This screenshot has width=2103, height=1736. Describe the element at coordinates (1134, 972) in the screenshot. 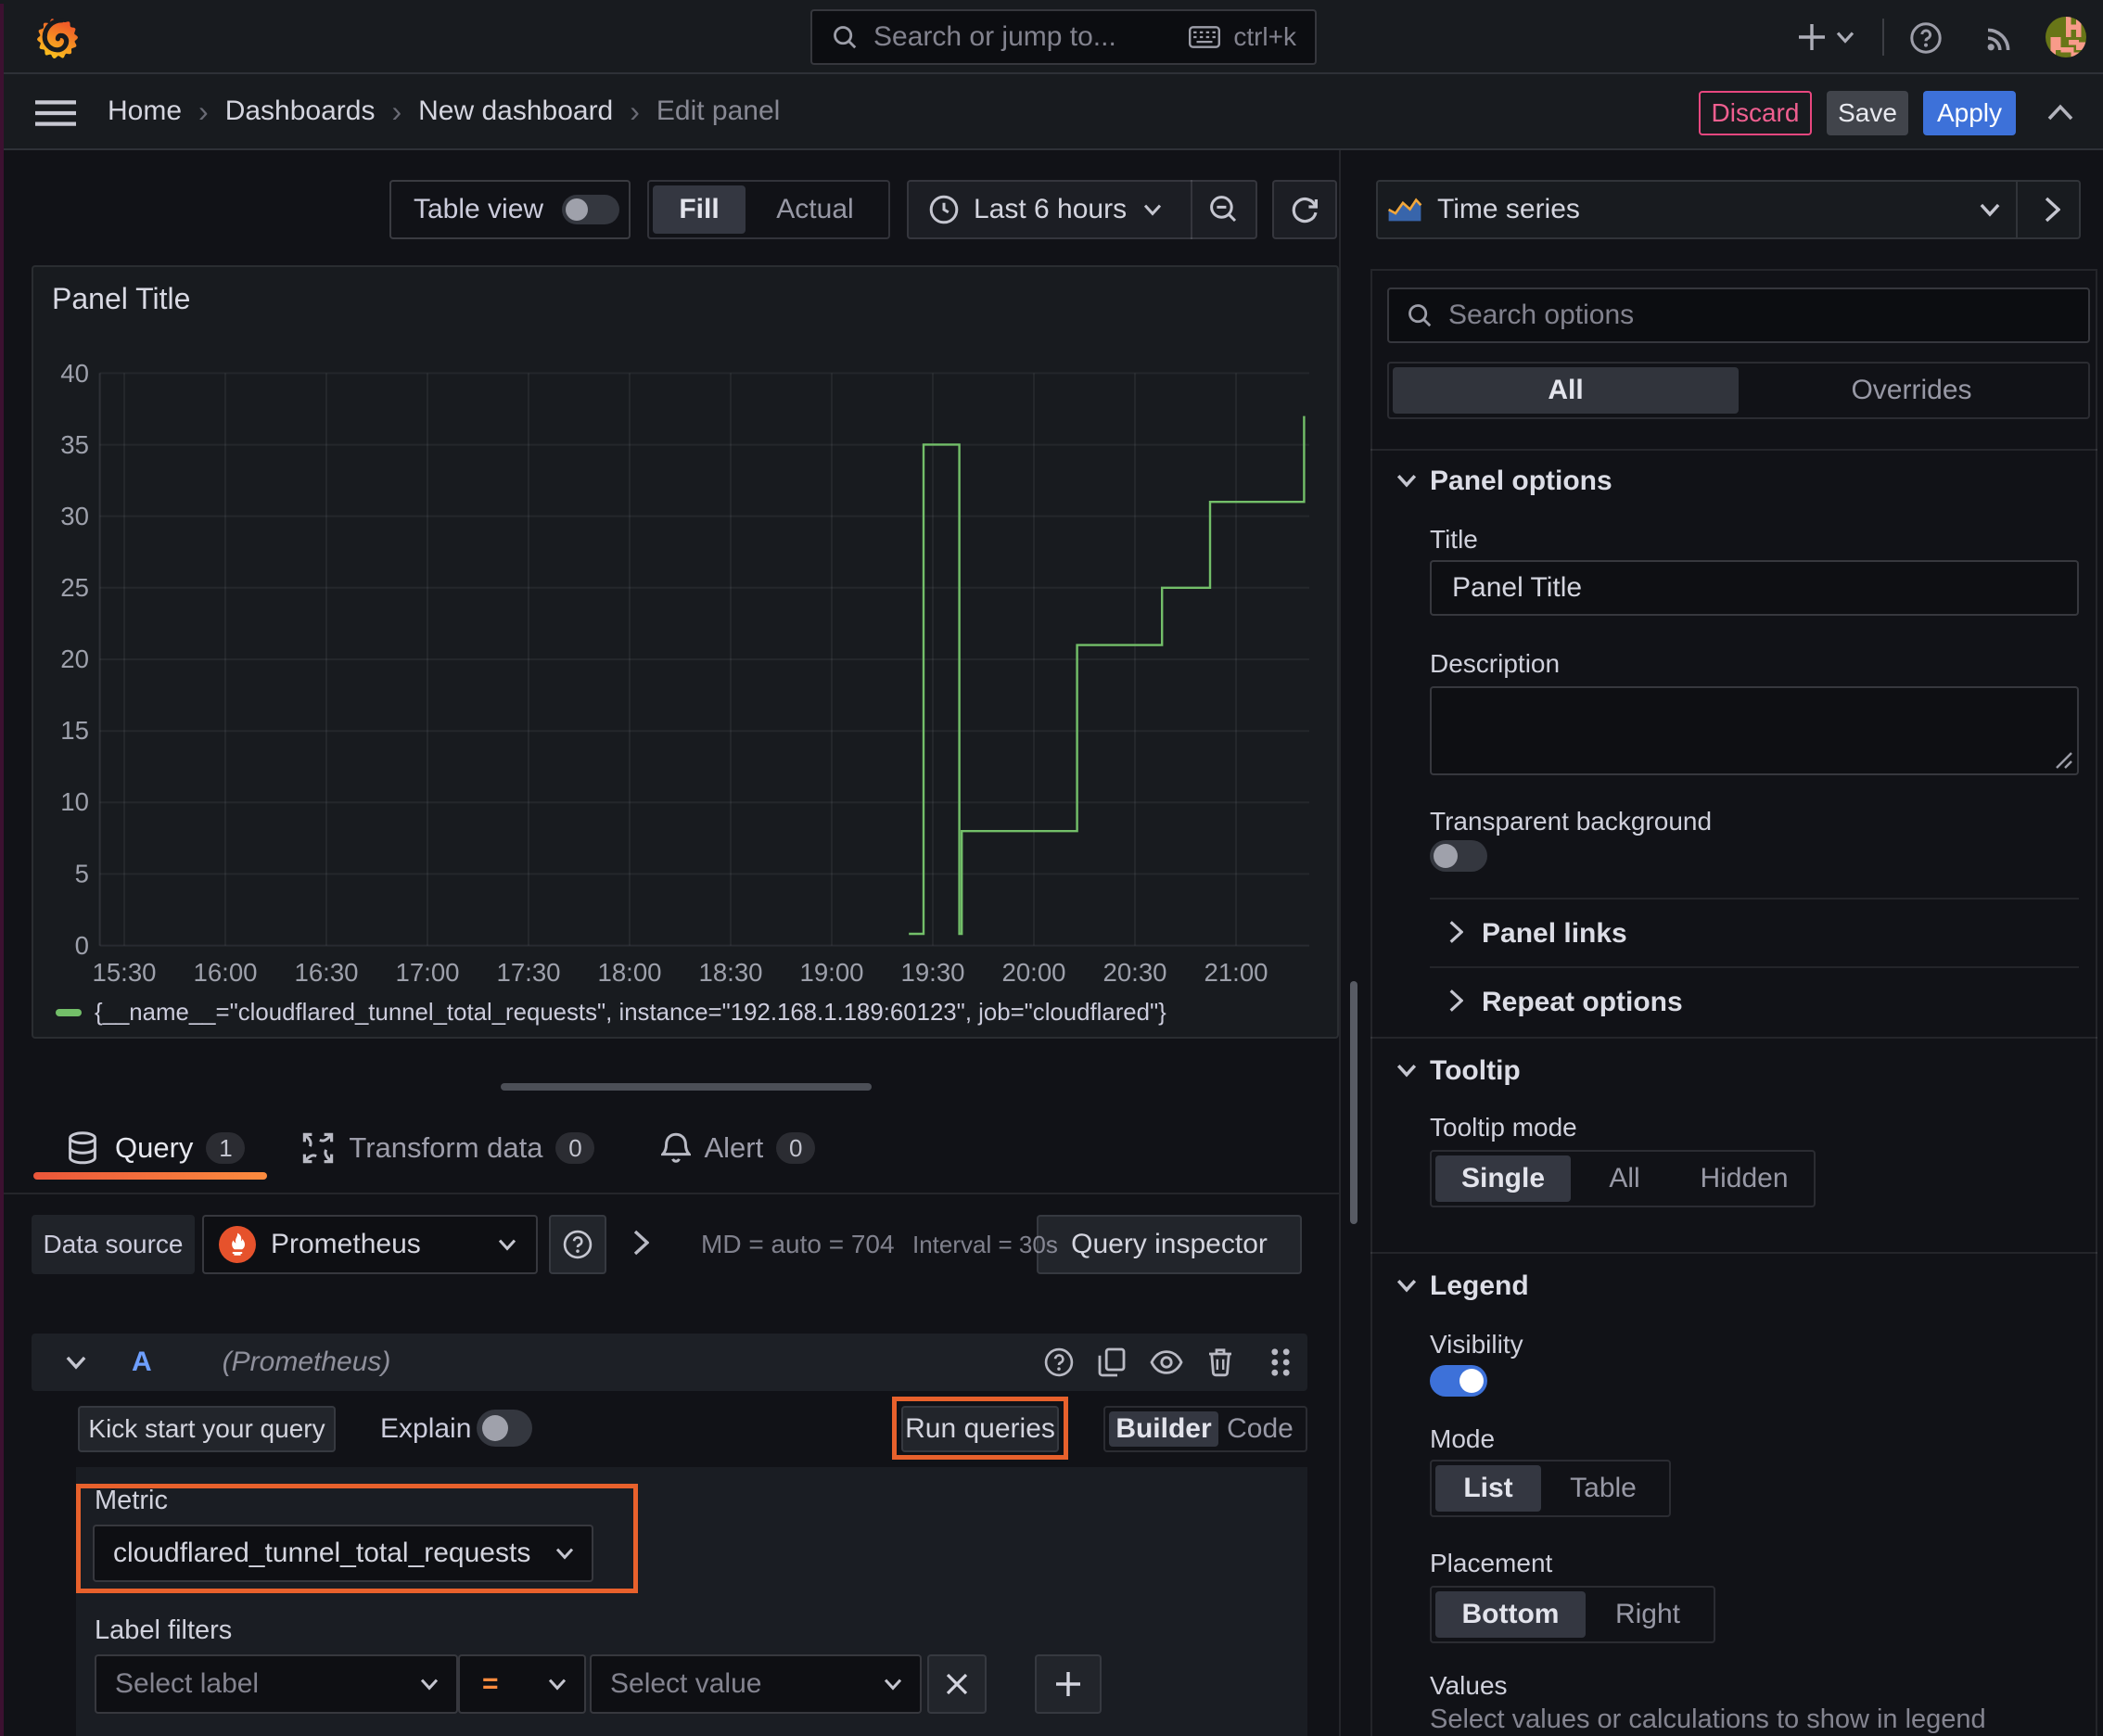

I see `svg-text: 20:30` at that location.